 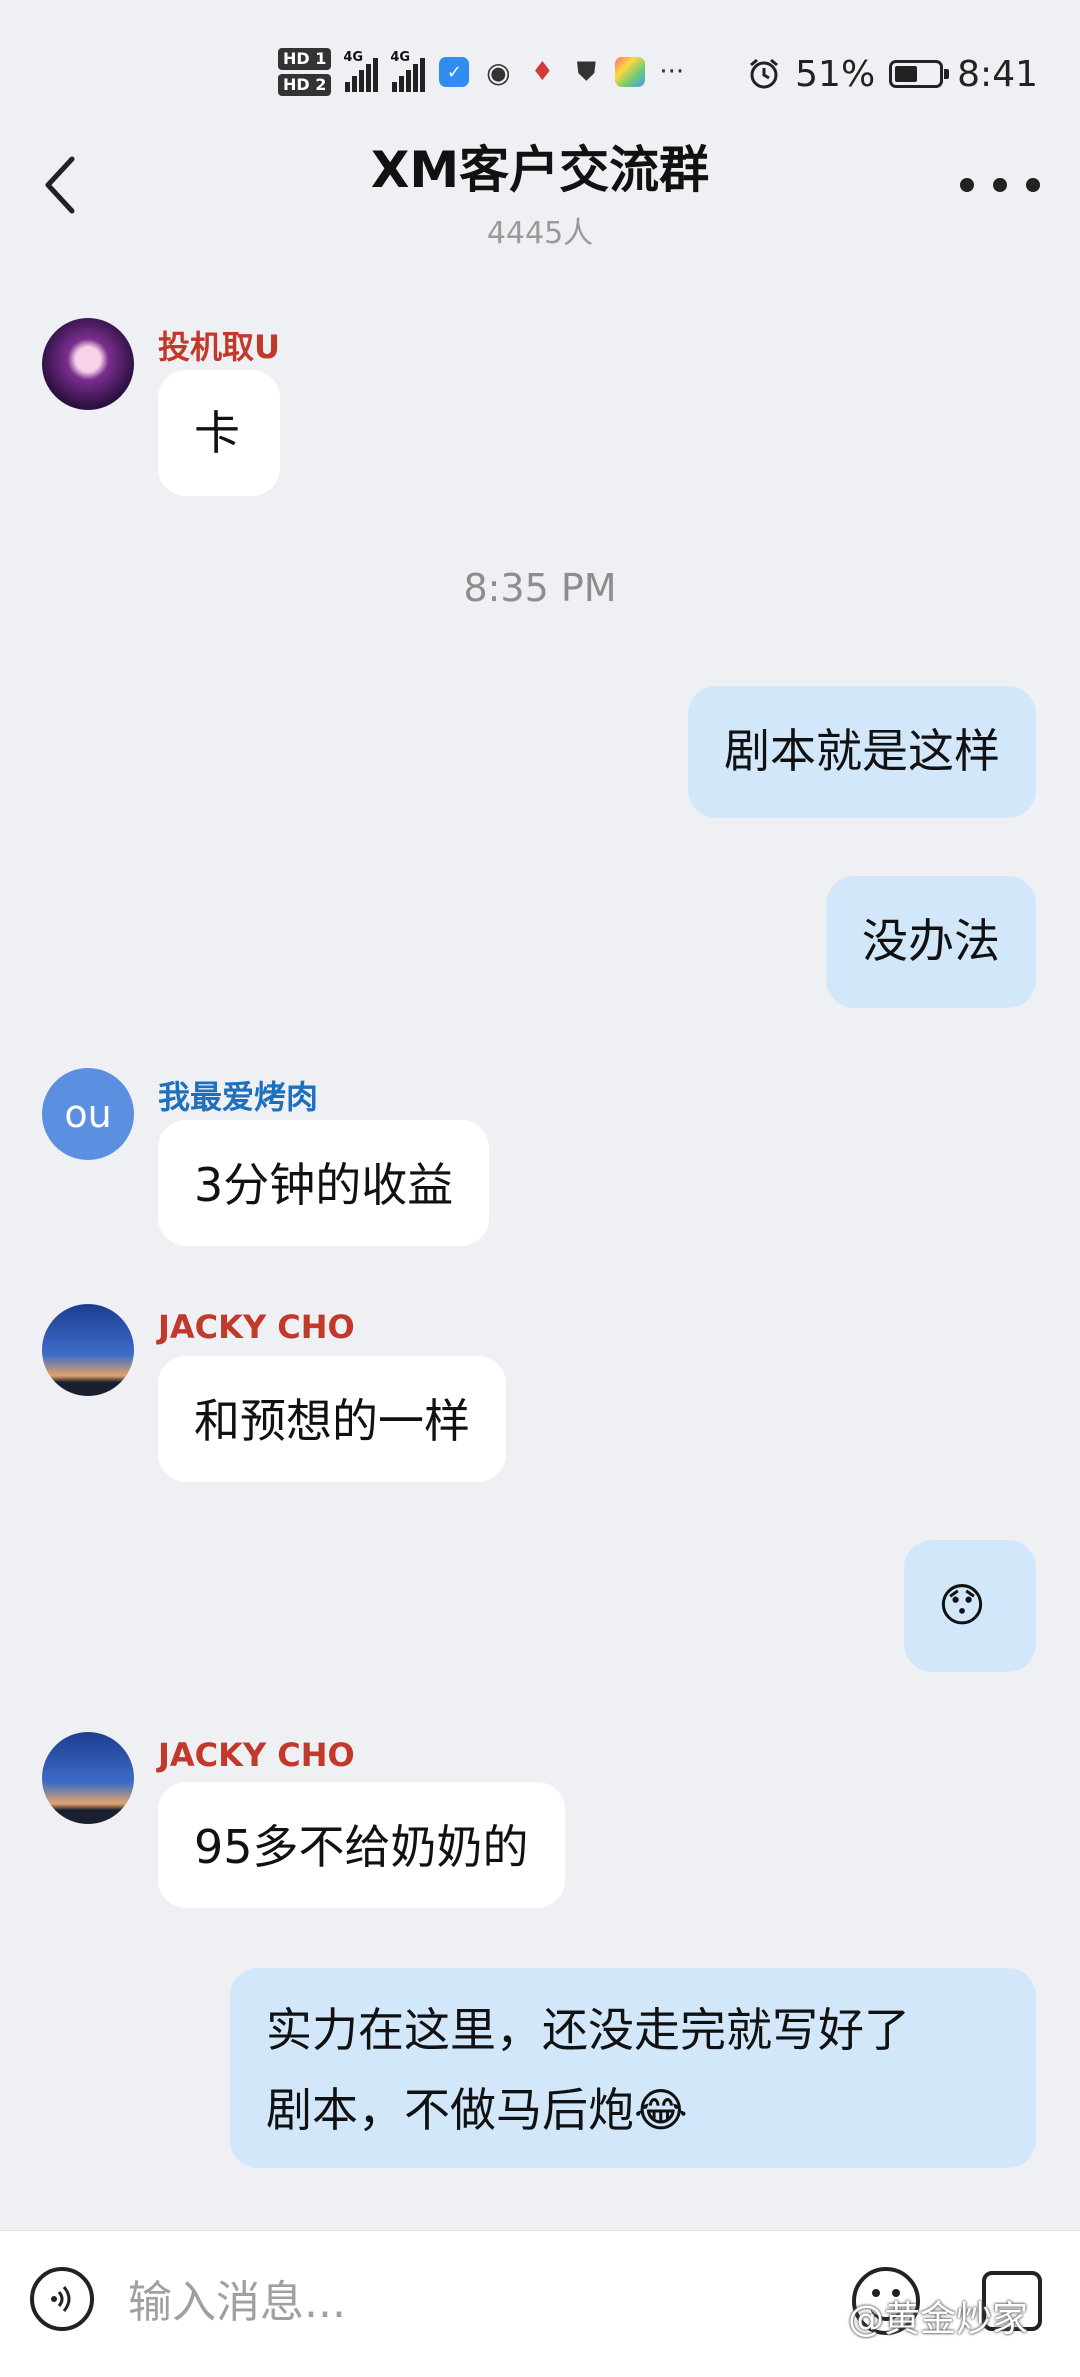 What do you see at coordinates (540, 588) in the screenshot?
I see `timestamp: 8:35 PM` at bounding box center [540, 588].